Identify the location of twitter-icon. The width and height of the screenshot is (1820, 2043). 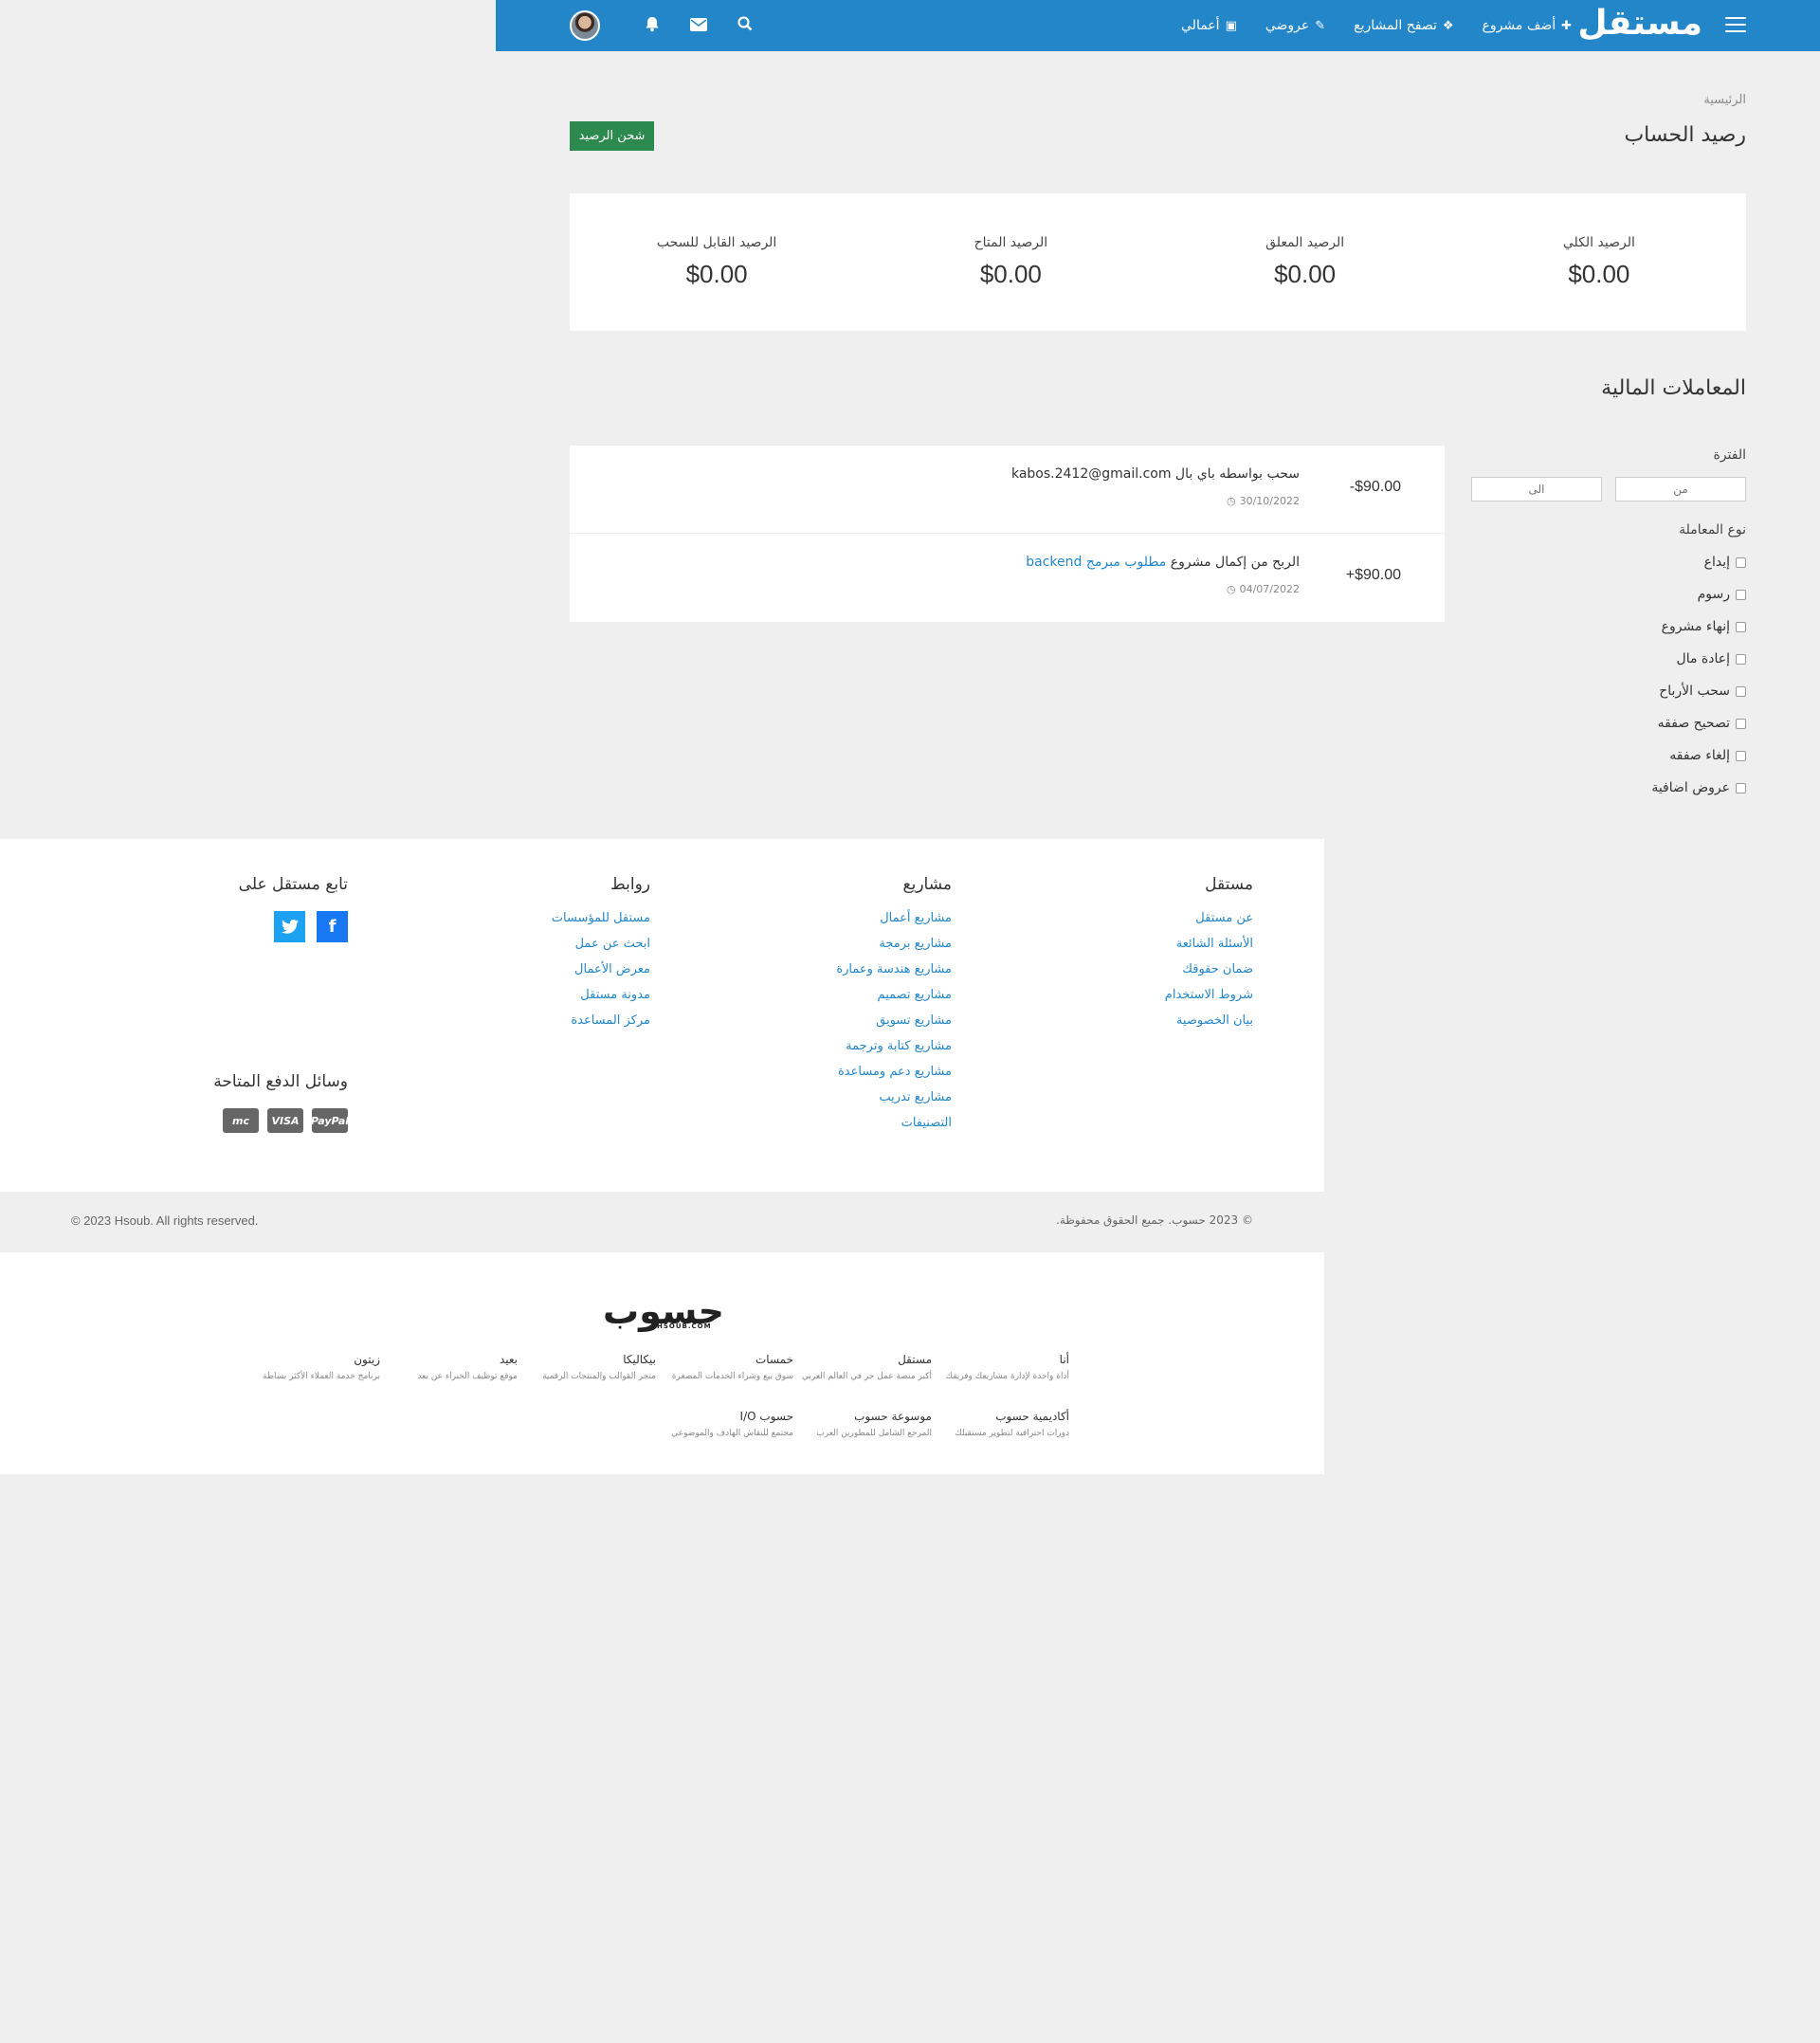
(289, 926).